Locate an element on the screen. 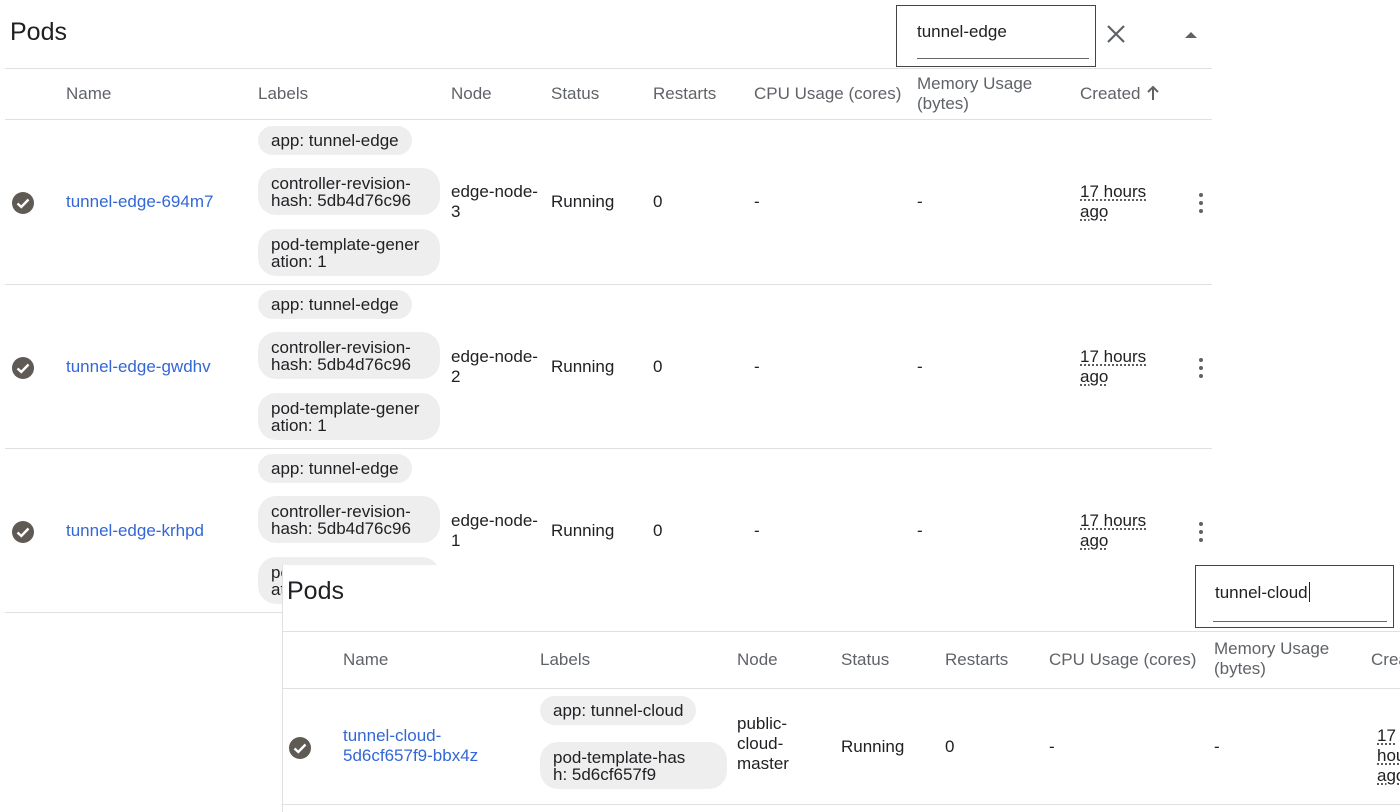  node-cell: edge-node- 1 is located at coordinates (494, 531).